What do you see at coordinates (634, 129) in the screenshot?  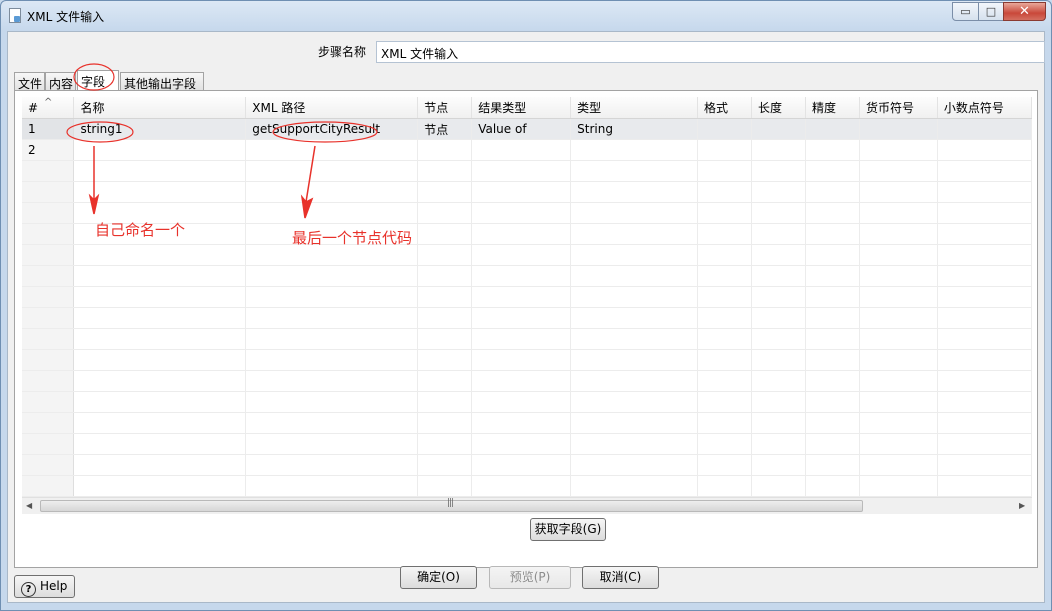 I see `grid-cell: String` at bounding box center [634, 129].